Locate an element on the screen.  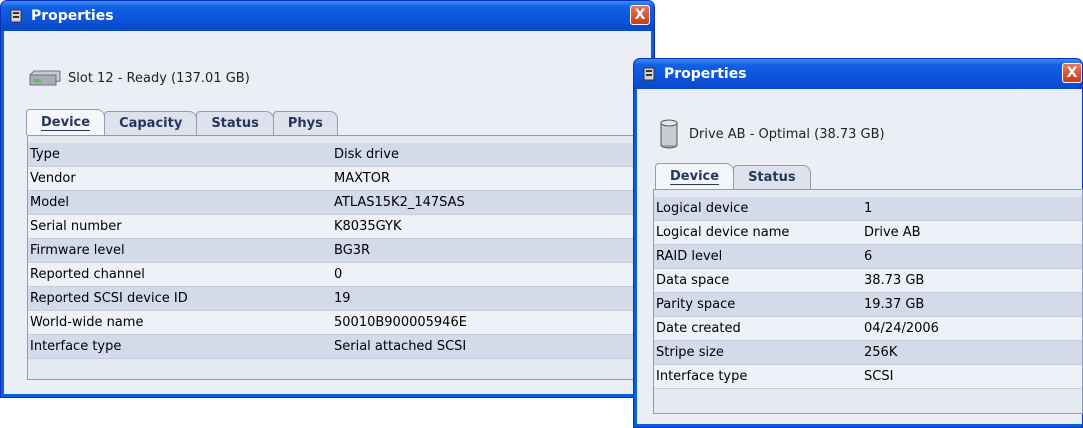
device-header: Slot 12 - Ready (137.01 GB) is located at coordinates (139, 78).